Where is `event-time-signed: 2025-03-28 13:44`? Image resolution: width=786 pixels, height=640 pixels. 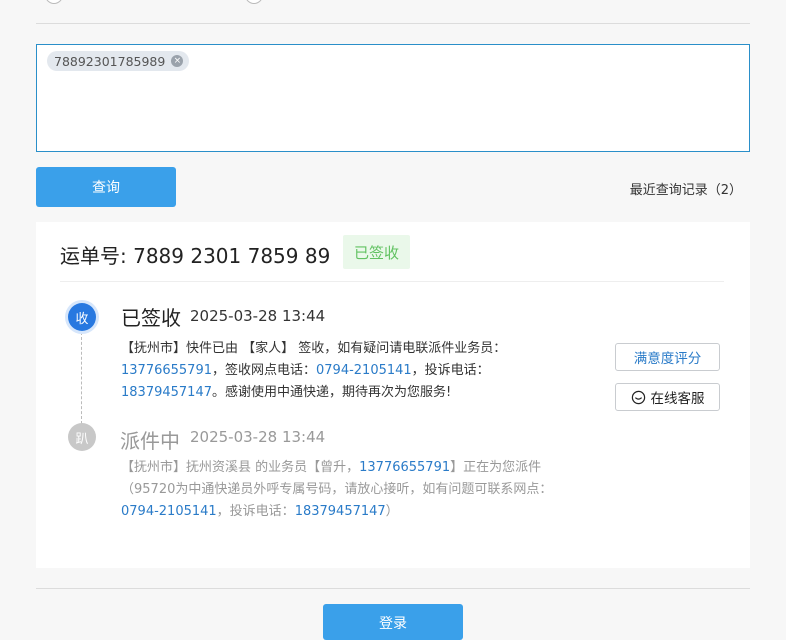 event-time-signed: 2025-03-28 13:44 is located at coordinates (258, 316).